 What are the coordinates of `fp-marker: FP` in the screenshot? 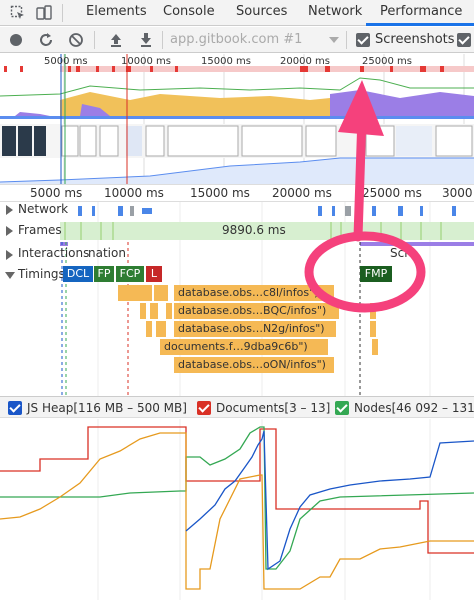 It's located at (104, 274).